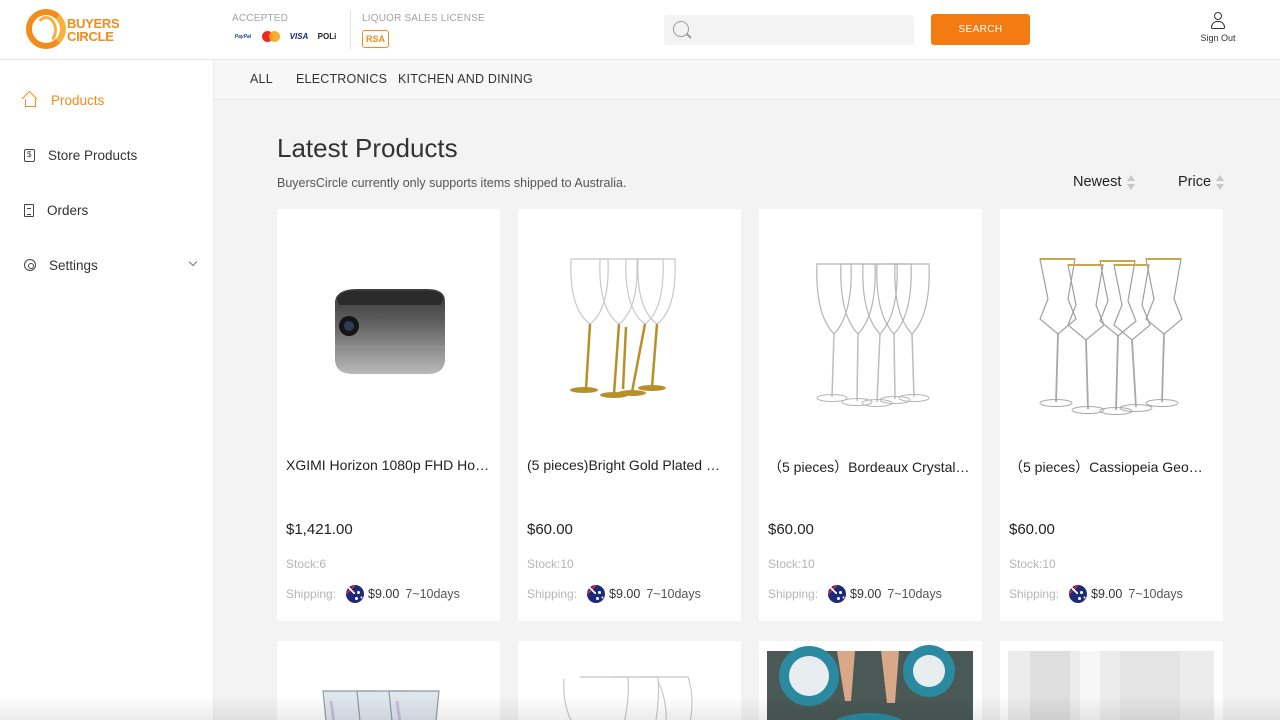 This screenshot has height=720, width=1280. Describe the element at coordinates (747, 80) in the screenshot. I see `category-tabs: ALL ELECTRONICS KITCHEN AND DINING` at that location.